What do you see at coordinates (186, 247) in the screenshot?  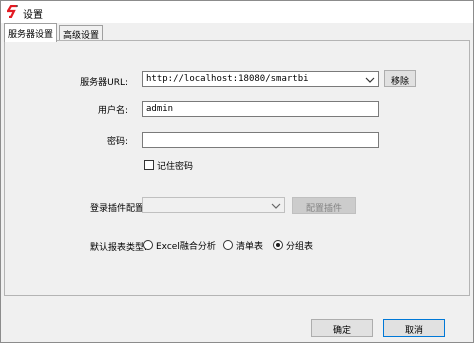 I see `radio-excel-analysis-label: Excel融合分析` at bounding box center [186, 247].